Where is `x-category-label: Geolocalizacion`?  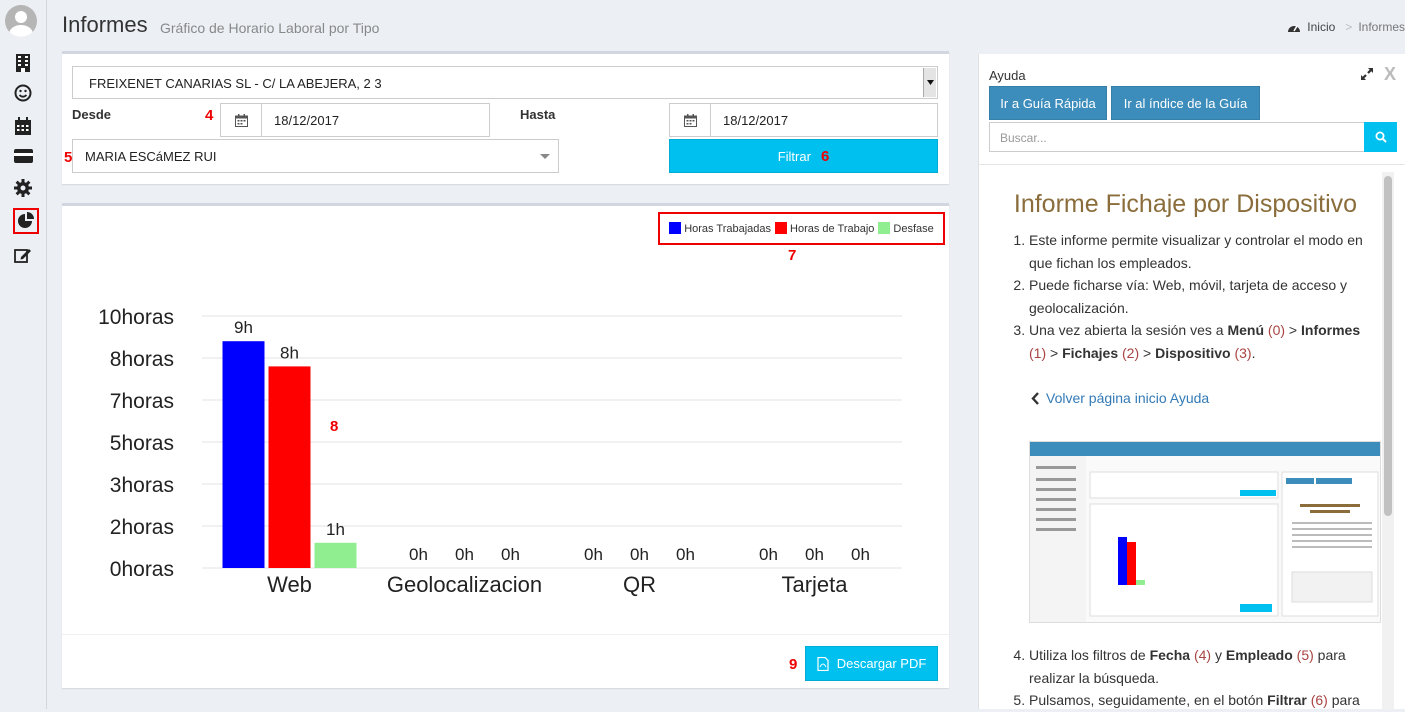 x-category-label: Geolocalizacion is located at coordinates (464, 584).